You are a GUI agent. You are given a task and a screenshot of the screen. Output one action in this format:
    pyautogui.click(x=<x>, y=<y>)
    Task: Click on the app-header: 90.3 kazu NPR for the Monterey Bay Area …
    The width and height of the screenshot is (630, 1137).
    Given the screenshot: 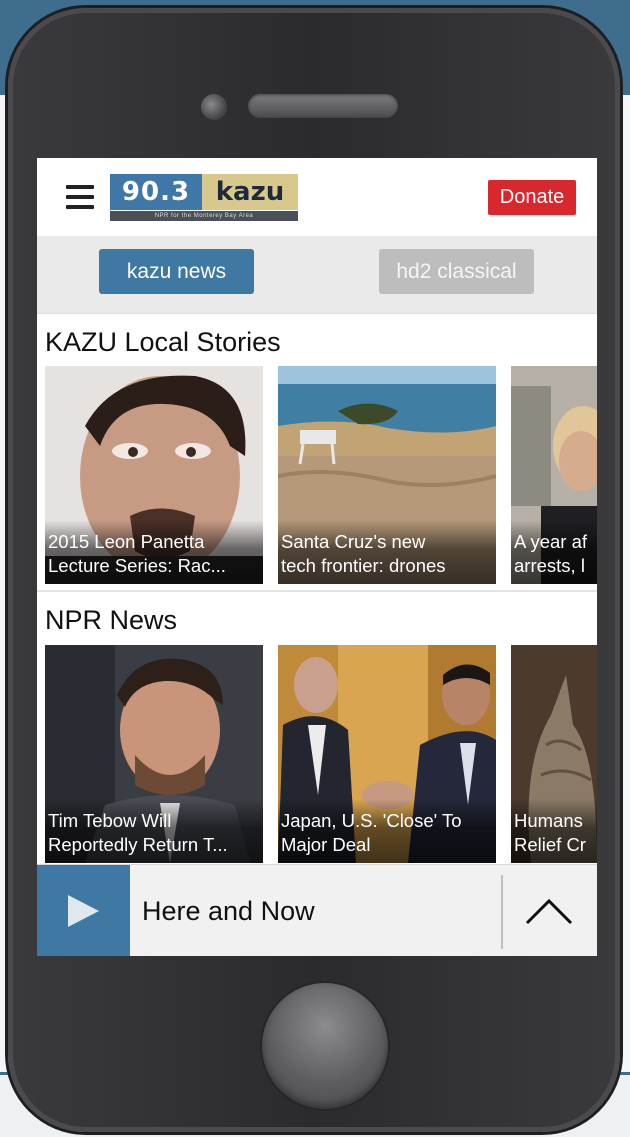 What is the action you would take?
    pyautogui.click(x=317, y=197)
    